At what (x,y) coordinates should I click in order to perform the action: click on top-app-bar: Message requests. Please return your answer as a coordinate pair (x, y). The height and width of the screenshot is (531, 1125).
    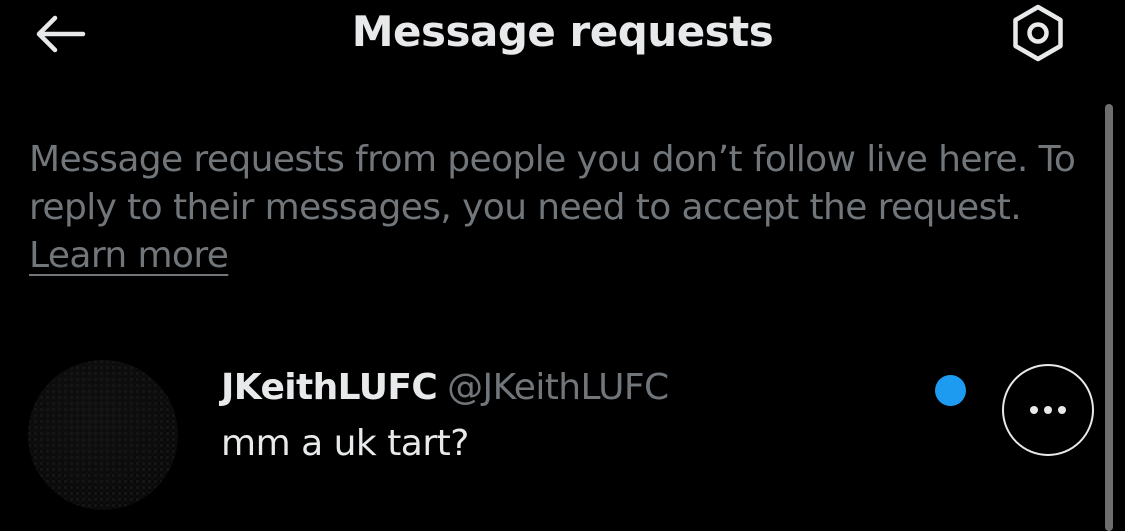
    Looking at the image, I should click on (562, 35).